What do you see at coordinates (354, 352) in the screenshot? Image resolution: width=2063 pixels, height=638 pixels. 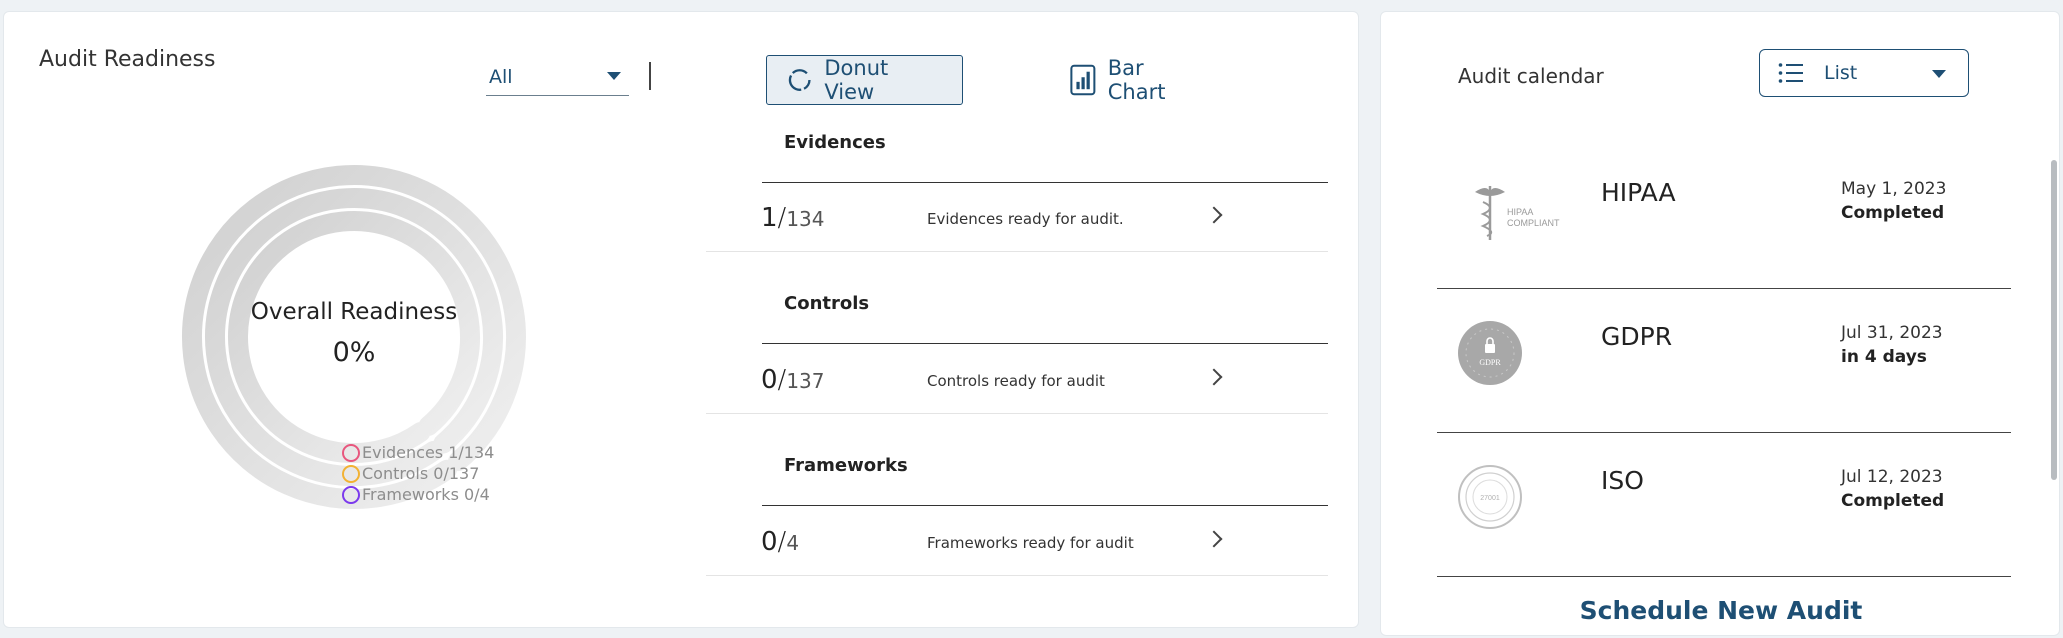 I see `overall-readiness-value: 0%` at bounding box center [354, 352].